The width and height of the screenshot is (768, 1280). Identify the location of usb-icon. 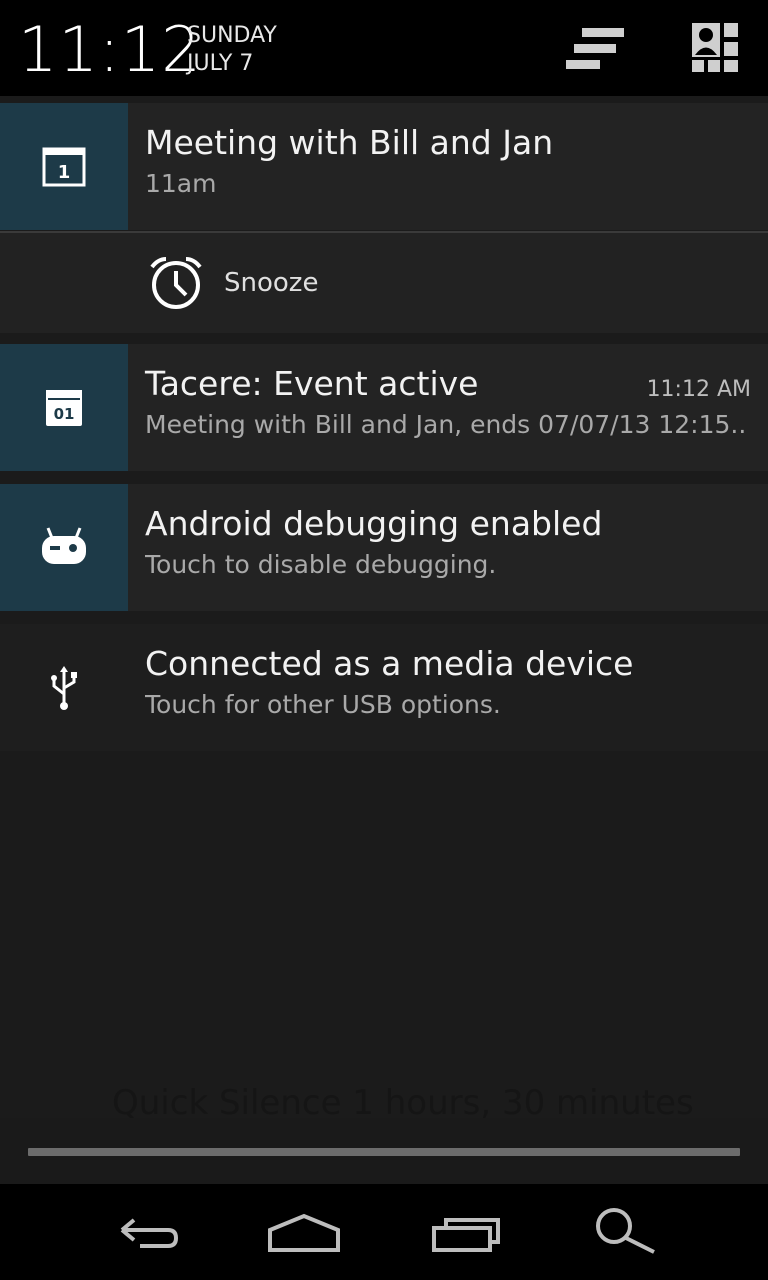
(64, 688).